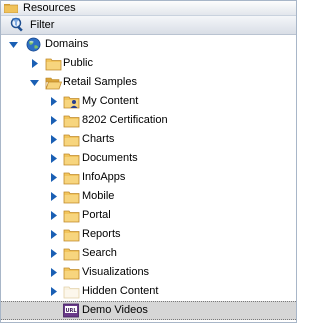 Image resolution: width=320 pixels, height=323 pixels. Describe the element at coordinates (53, 83) in the screenshot. I see `folder-open-icon` at that location.